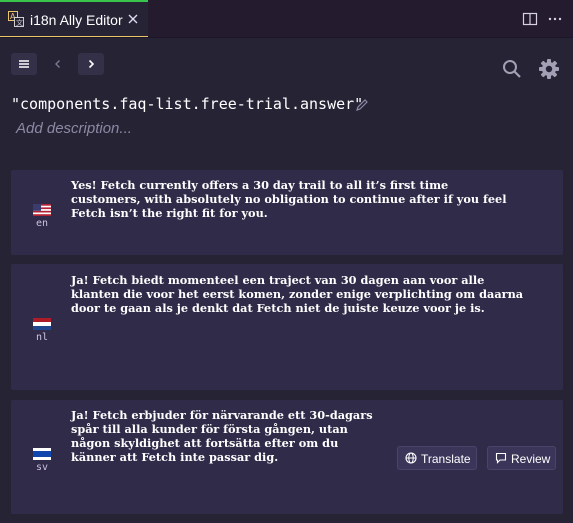  What do you see at coordinates (286, 19) in the screenshot?
I see `editor-tab-bar: A 文 i18n Ally Editor` at bounding box center [286, 19].